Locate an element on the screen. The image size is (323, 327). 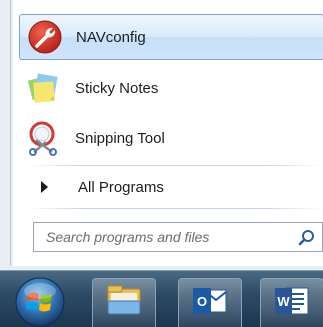
windows-orb-icon is located at coordinates (40, 301).